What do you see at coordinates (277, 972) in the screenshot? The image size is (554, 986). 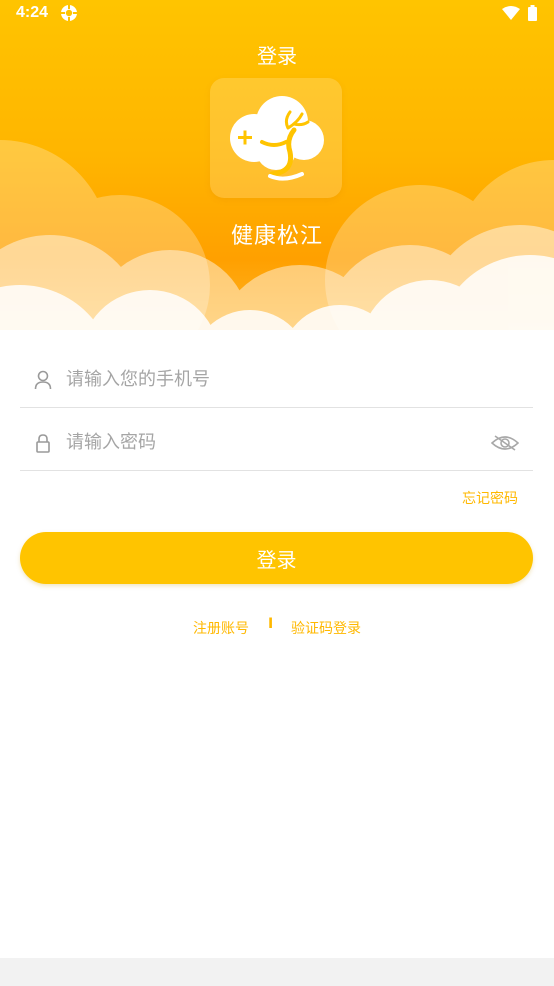 I see `system-nav-bar` at bounding box center [277, 972].